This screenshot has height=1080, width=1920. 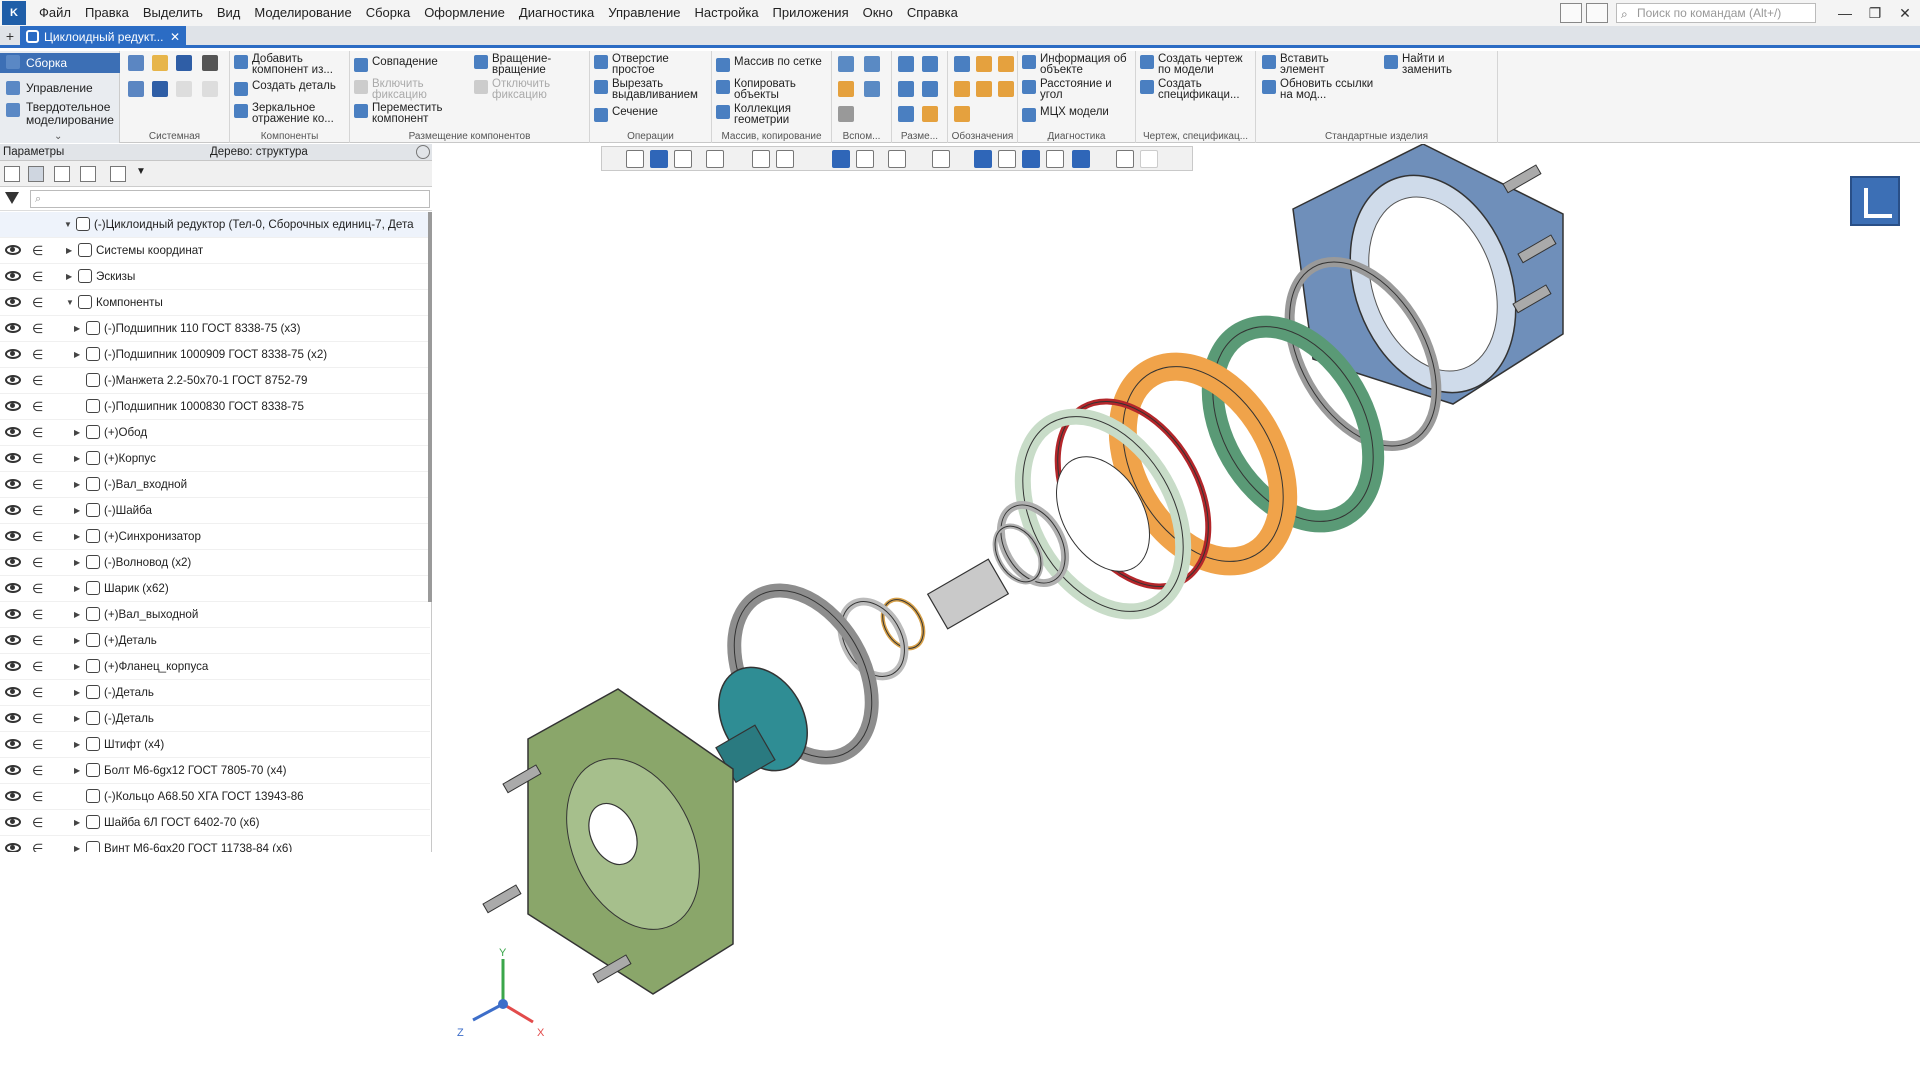 What do you see at coordinates (215, 615) in the screenshot?
I see `tree-row: ∈ ▶ (+)Вал_выходной` at bounding box center [215, 615].